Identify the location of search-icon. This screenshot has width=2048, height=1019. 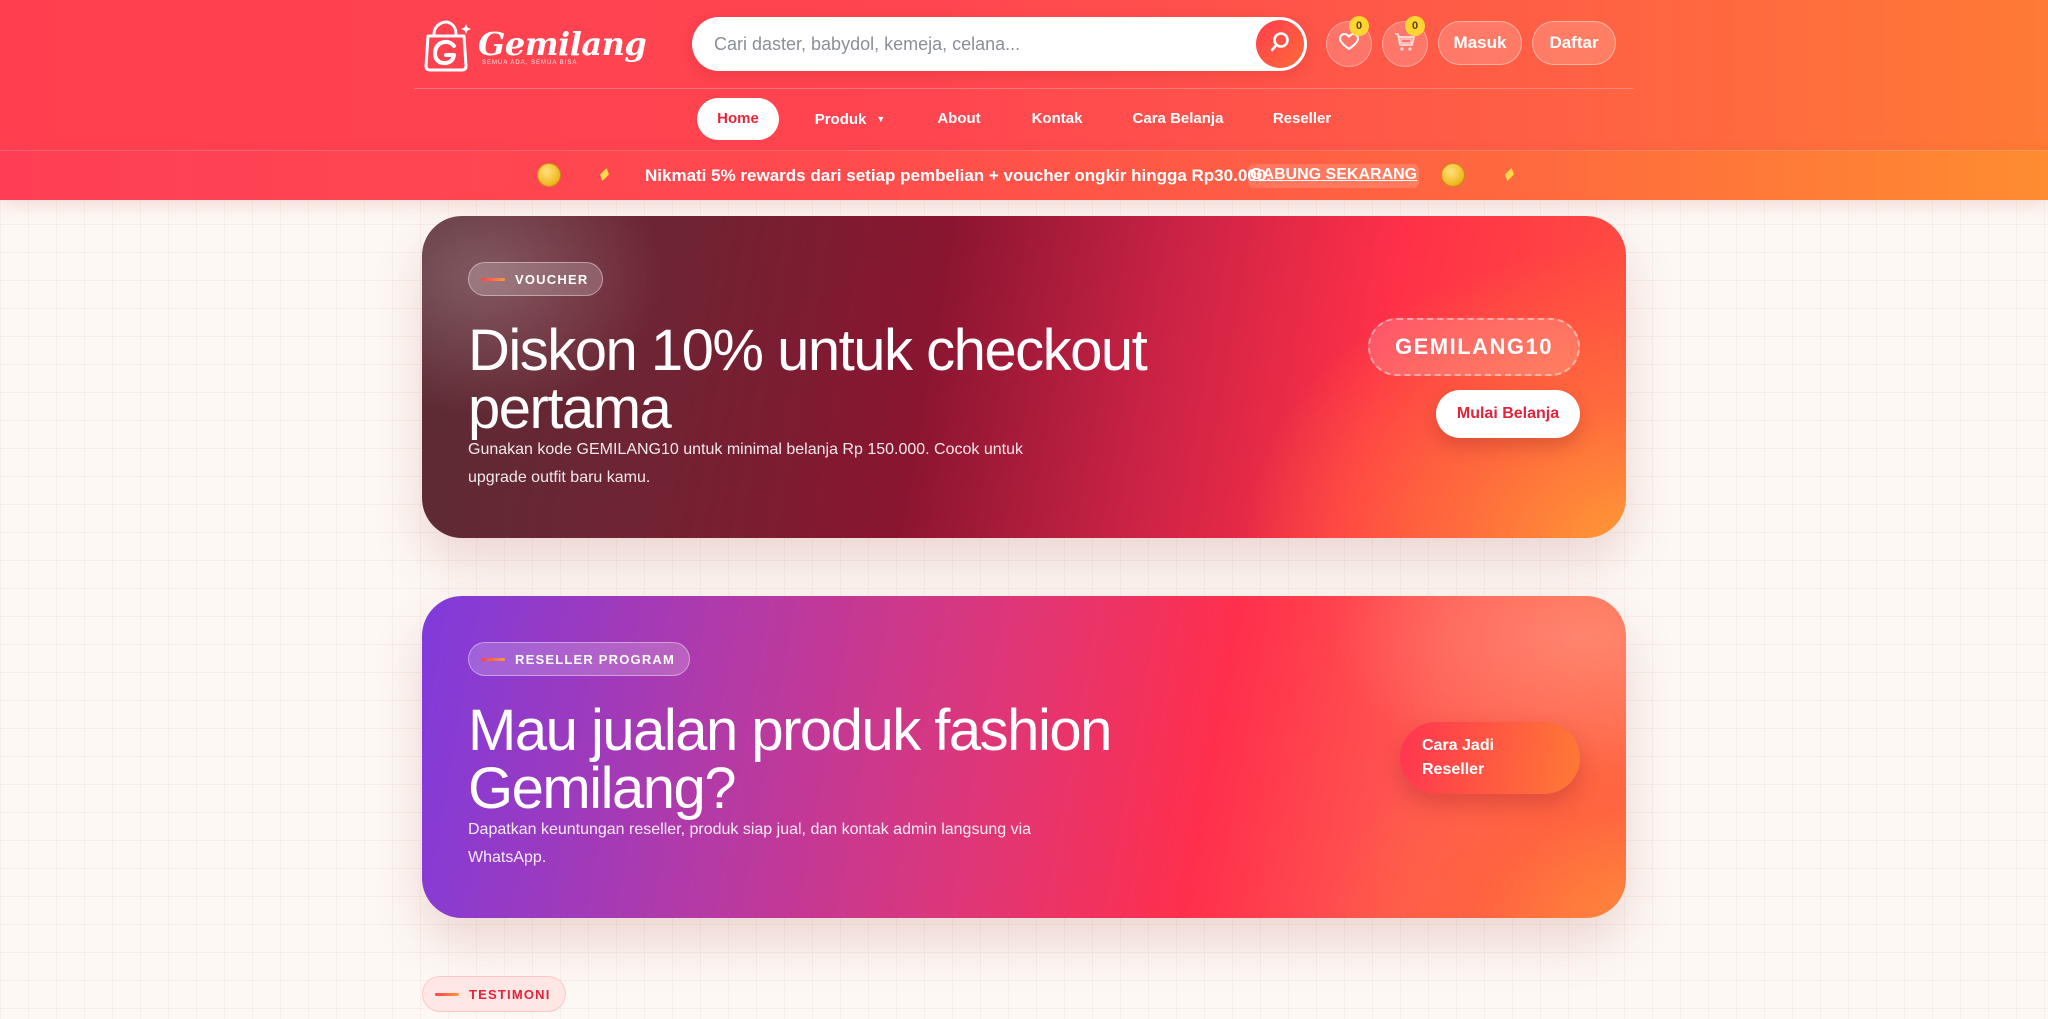
(1280, 44).